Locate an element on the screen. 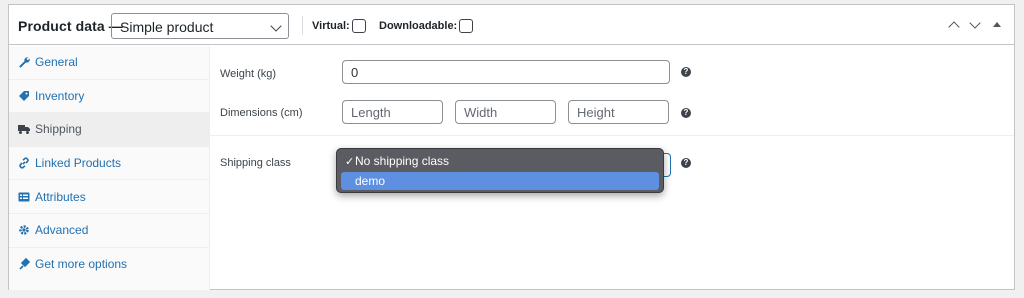 The width and height of the screenshot is (1024, 298). tab-label: Get more options is located at coordinates (81, 264).